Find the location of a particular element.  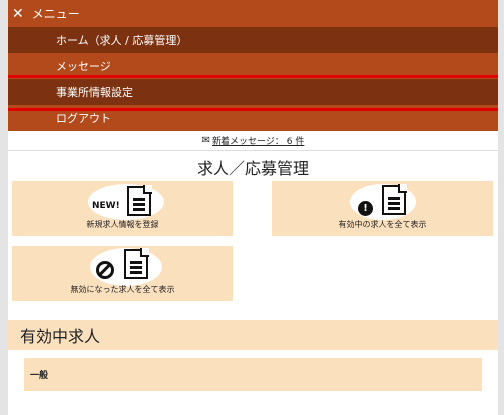

menu-title: メニュー is located at coordinates (55, 14).